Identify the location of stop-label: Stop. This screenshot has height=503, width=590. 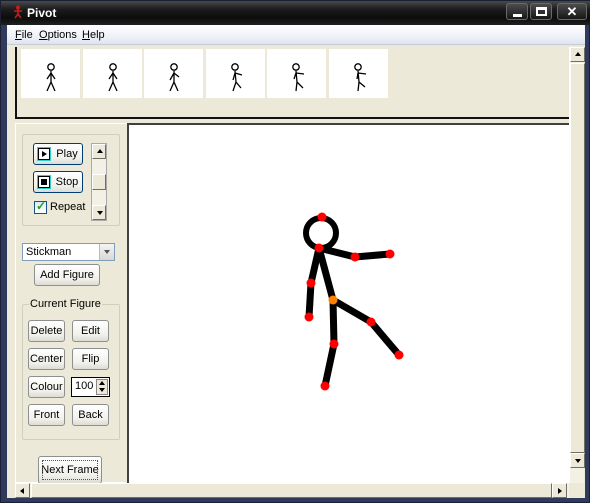
(67, 182).